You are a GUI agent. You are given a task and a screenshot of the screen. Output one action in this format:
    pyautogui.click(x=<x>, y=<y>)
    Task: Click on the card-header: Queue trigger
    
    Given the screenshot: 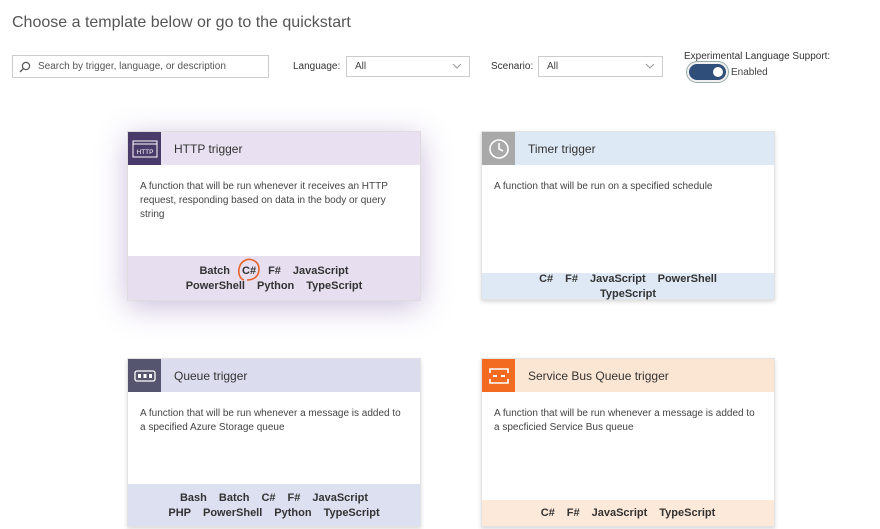 What is the action you would take?
    pyautogui.click(x=274, y=375)
    